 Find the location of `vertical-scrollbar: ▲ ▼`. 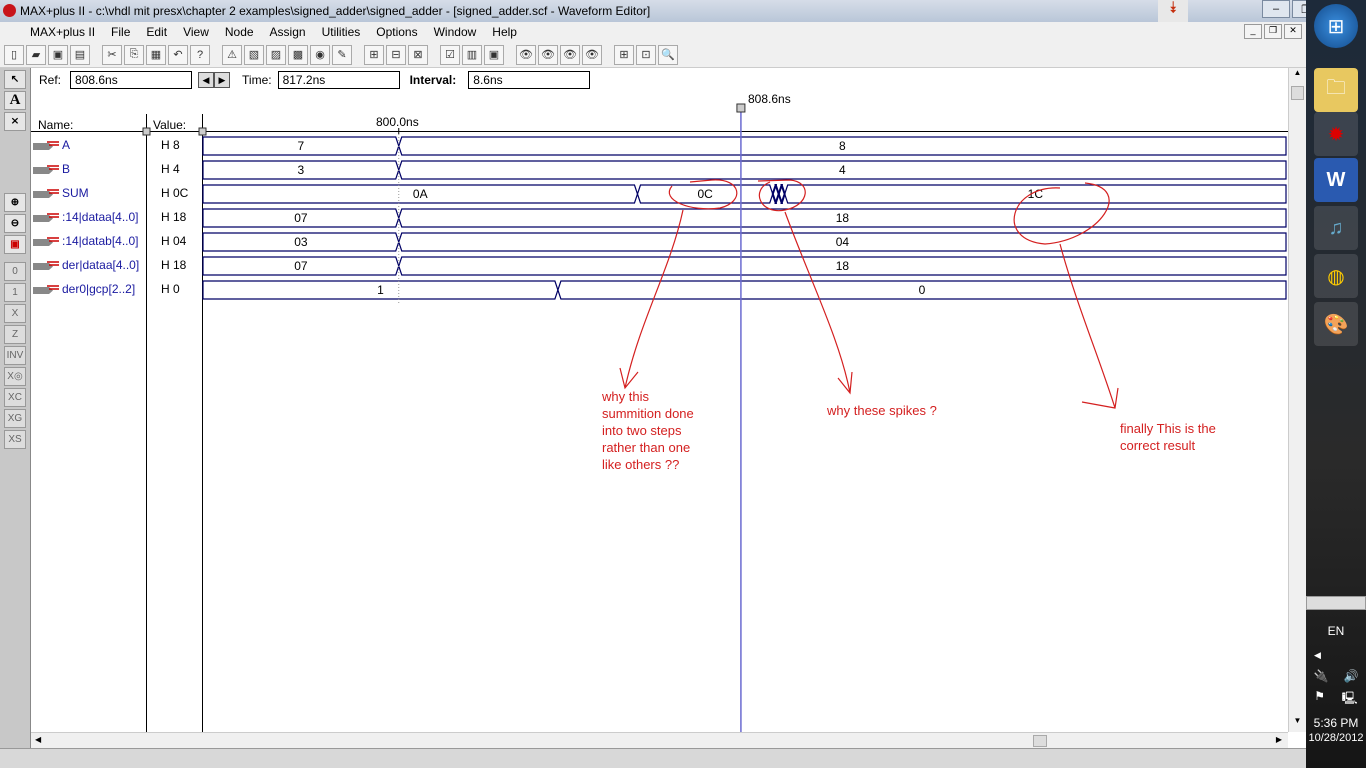

vertical-scrollbar: ▲ ▼ is located at coordinates (1297, 400).